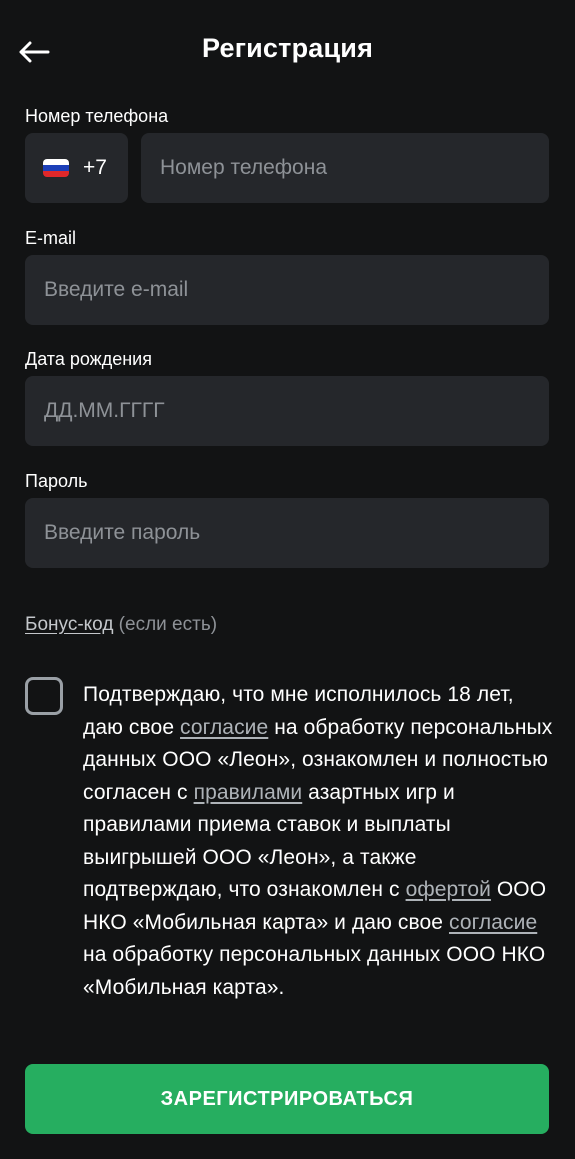 This screenshot has width=575, height=1159. I want to click on email-input, so click(287, 290).